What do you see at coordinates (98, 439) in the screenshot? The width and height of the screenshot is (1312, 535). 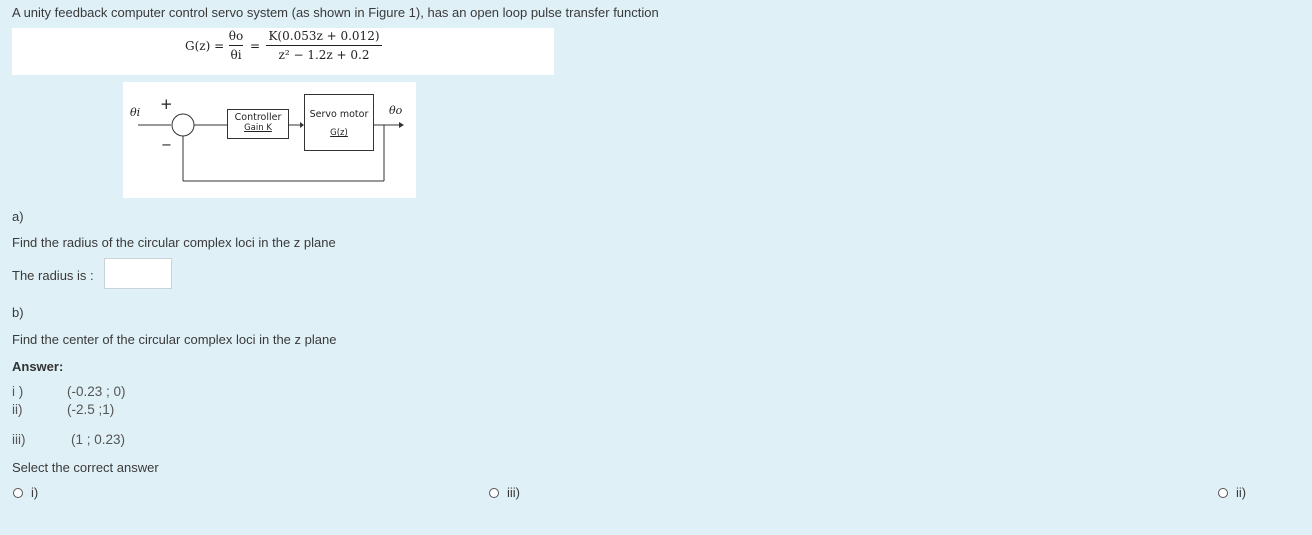 I see `choice-value-3: (1 ; 0.23)` at bounding box center [98, 439].